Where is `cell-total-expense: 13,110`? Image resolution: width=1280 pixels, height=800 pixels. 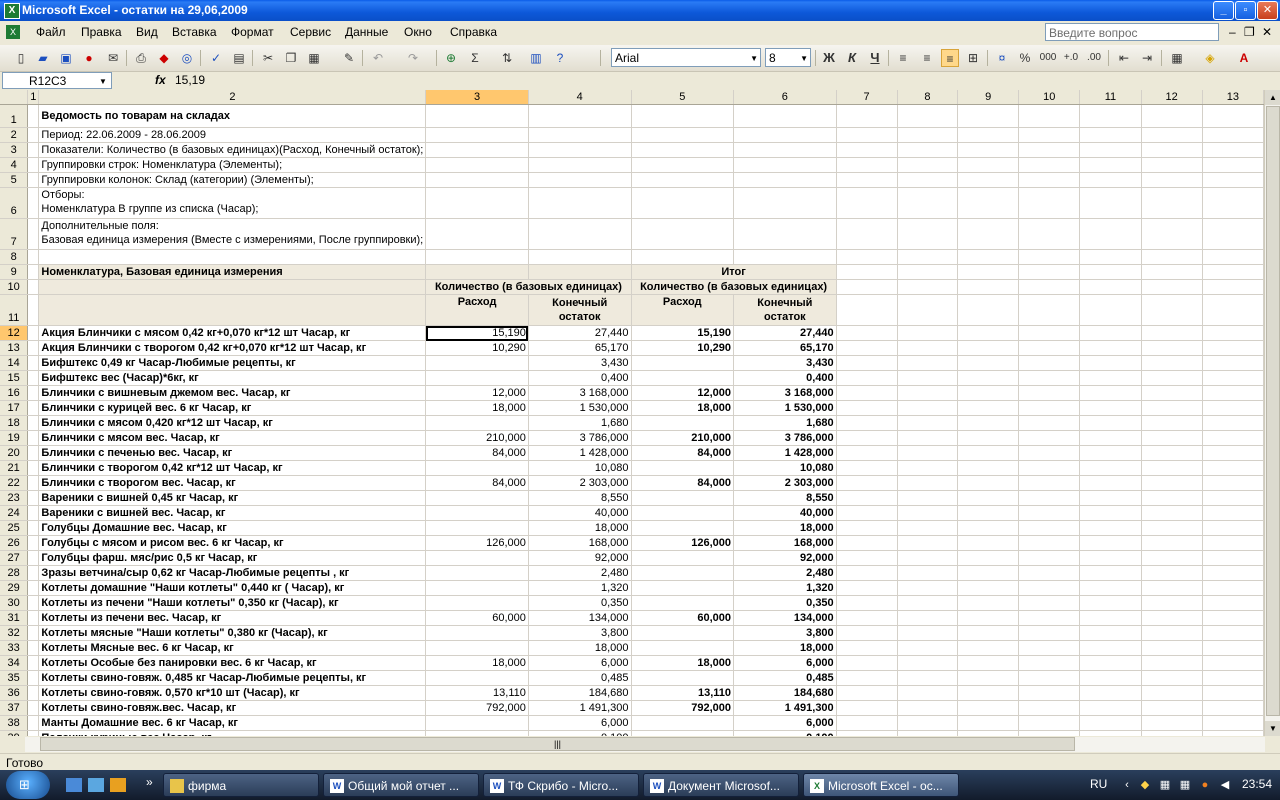
cell-total-expense: 13,110 is located at coordinates (683, 693).